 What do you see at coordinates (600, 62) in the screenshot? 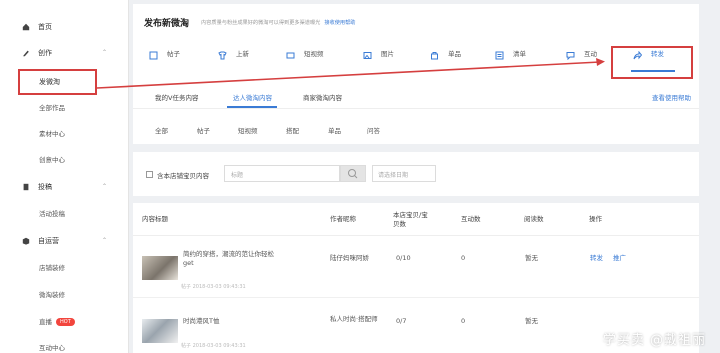
I see `arrow-head-icon` at bounding box center [600, 62].